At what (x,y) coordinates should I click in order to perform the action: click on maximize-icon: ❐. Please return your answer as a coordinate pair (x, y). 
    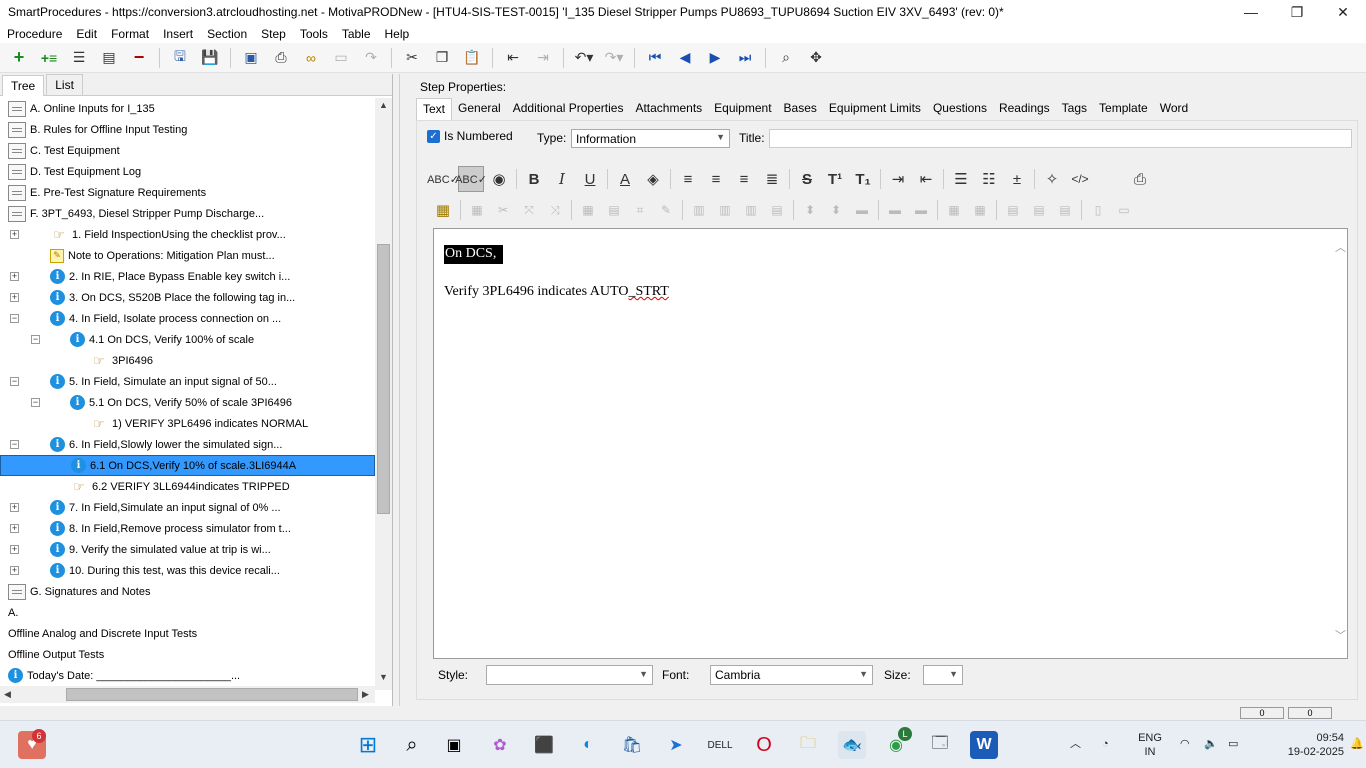
    Looking at the image, I should click on (1297, 12).